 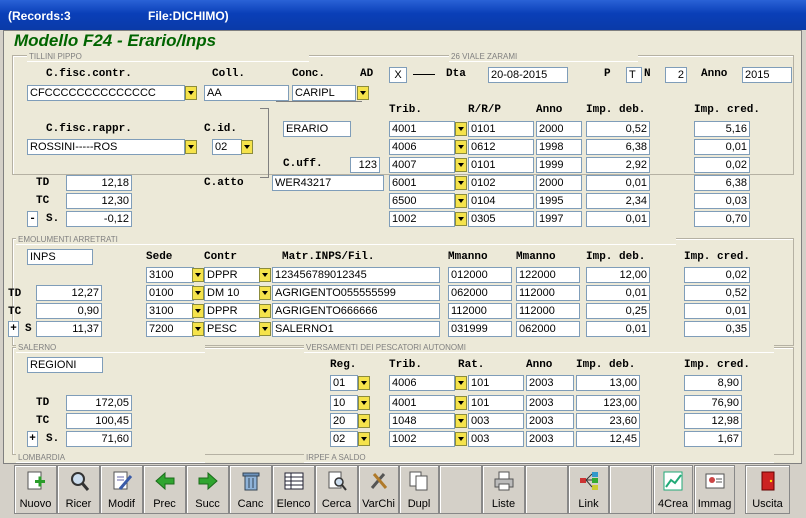 I want to click on canc-button: Canc, so click(x=250, y=489).